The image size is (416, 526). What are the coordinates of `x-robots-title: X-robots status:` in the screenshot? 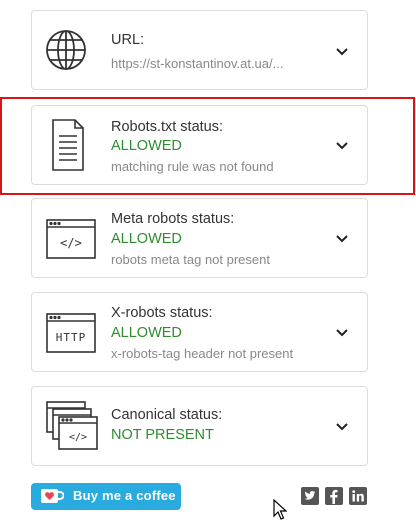 It's located at (162, 313).